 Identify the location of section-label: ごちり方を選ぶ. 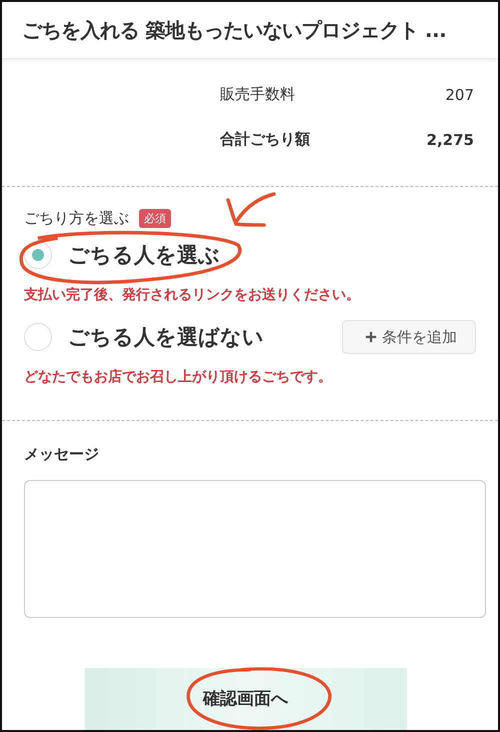
(76, 218).